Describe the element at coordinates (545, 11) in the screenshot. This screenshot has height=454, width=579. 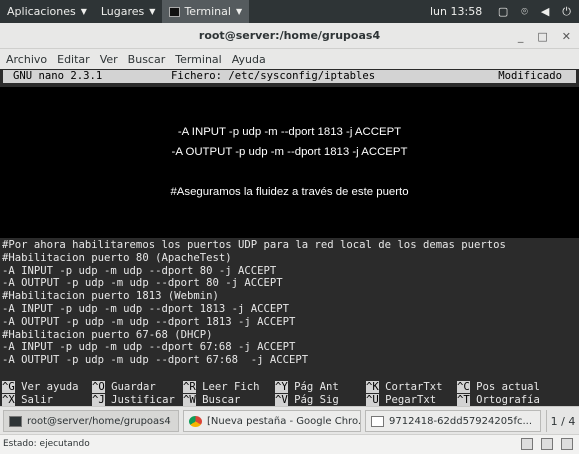
I see `volume-icon: ◀` at that location.